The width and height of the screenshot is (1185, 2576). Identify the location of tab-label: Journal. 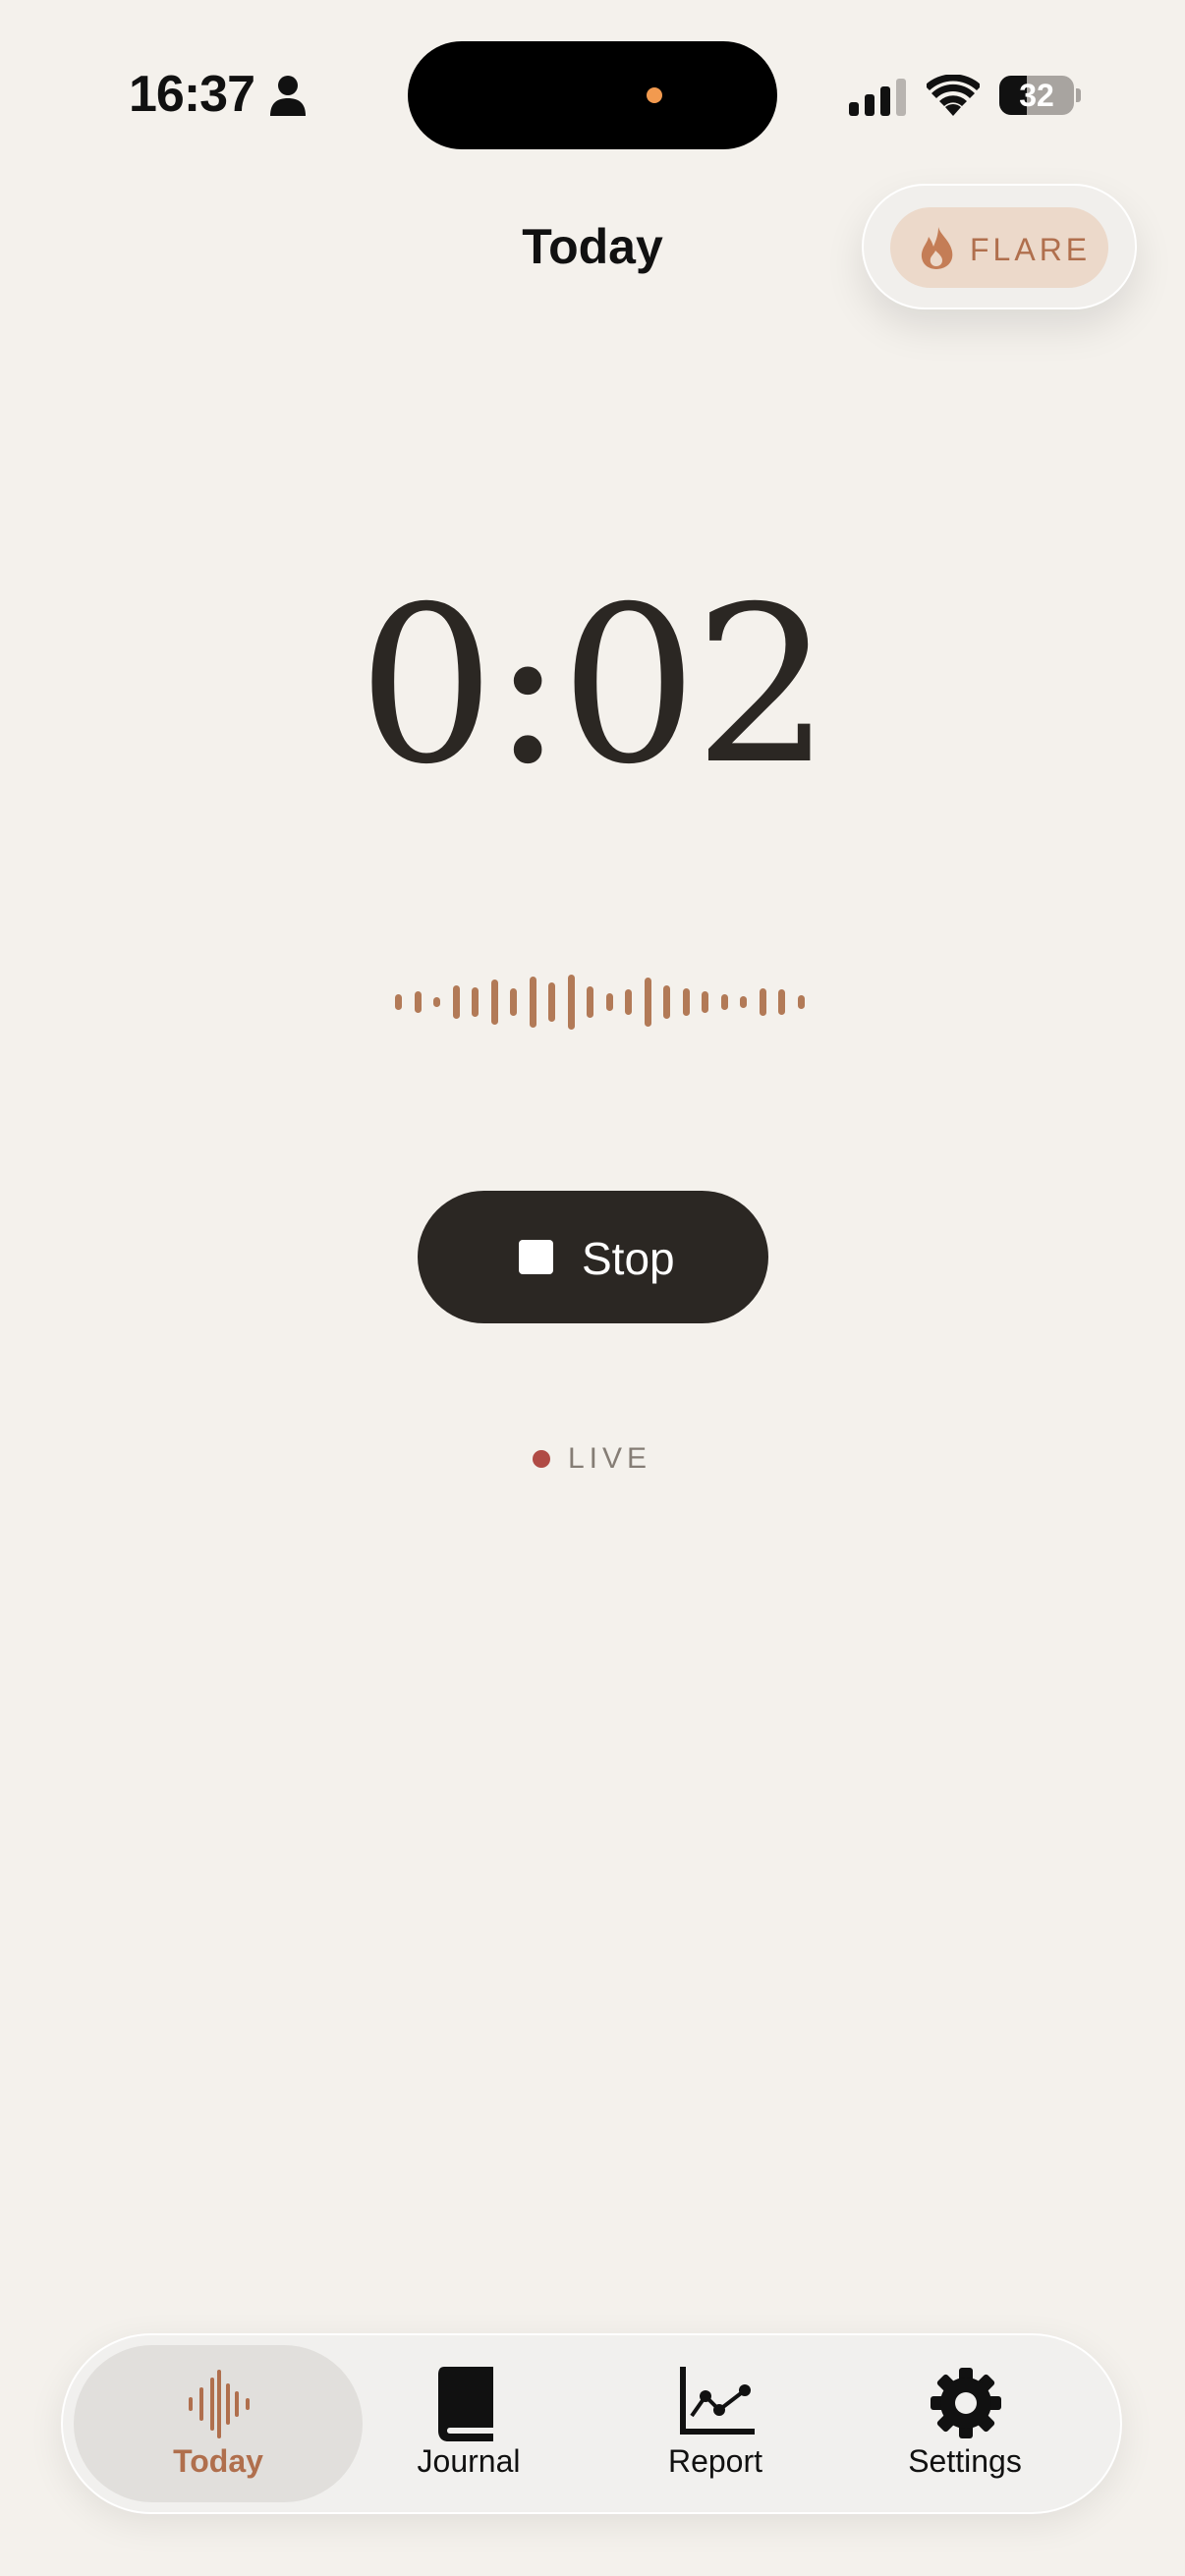
(469, 2461).